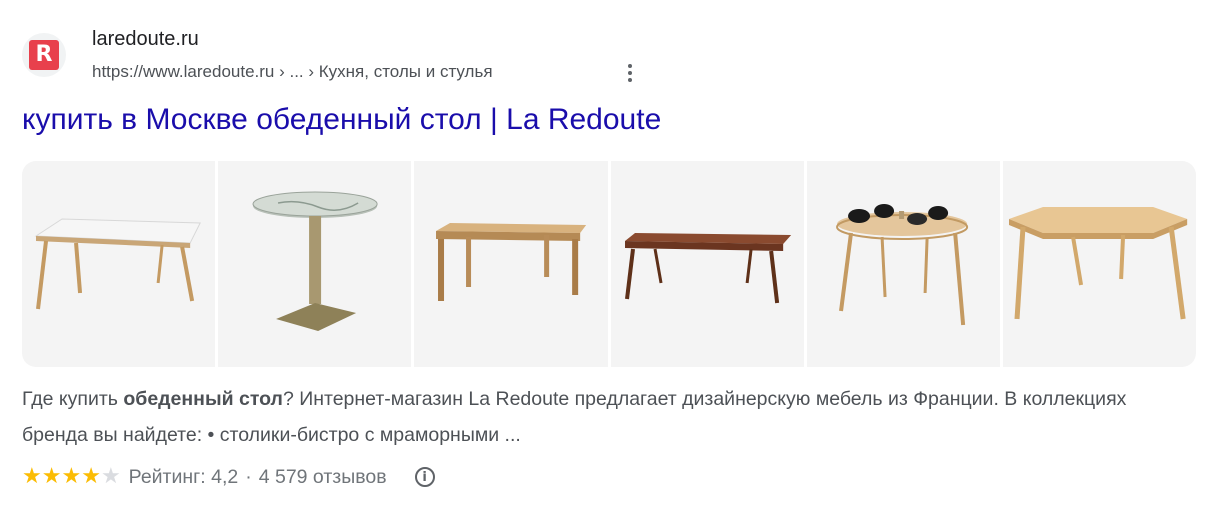  I want to click on rating-label: Рейтинг: 4,2, so click(183, 476).